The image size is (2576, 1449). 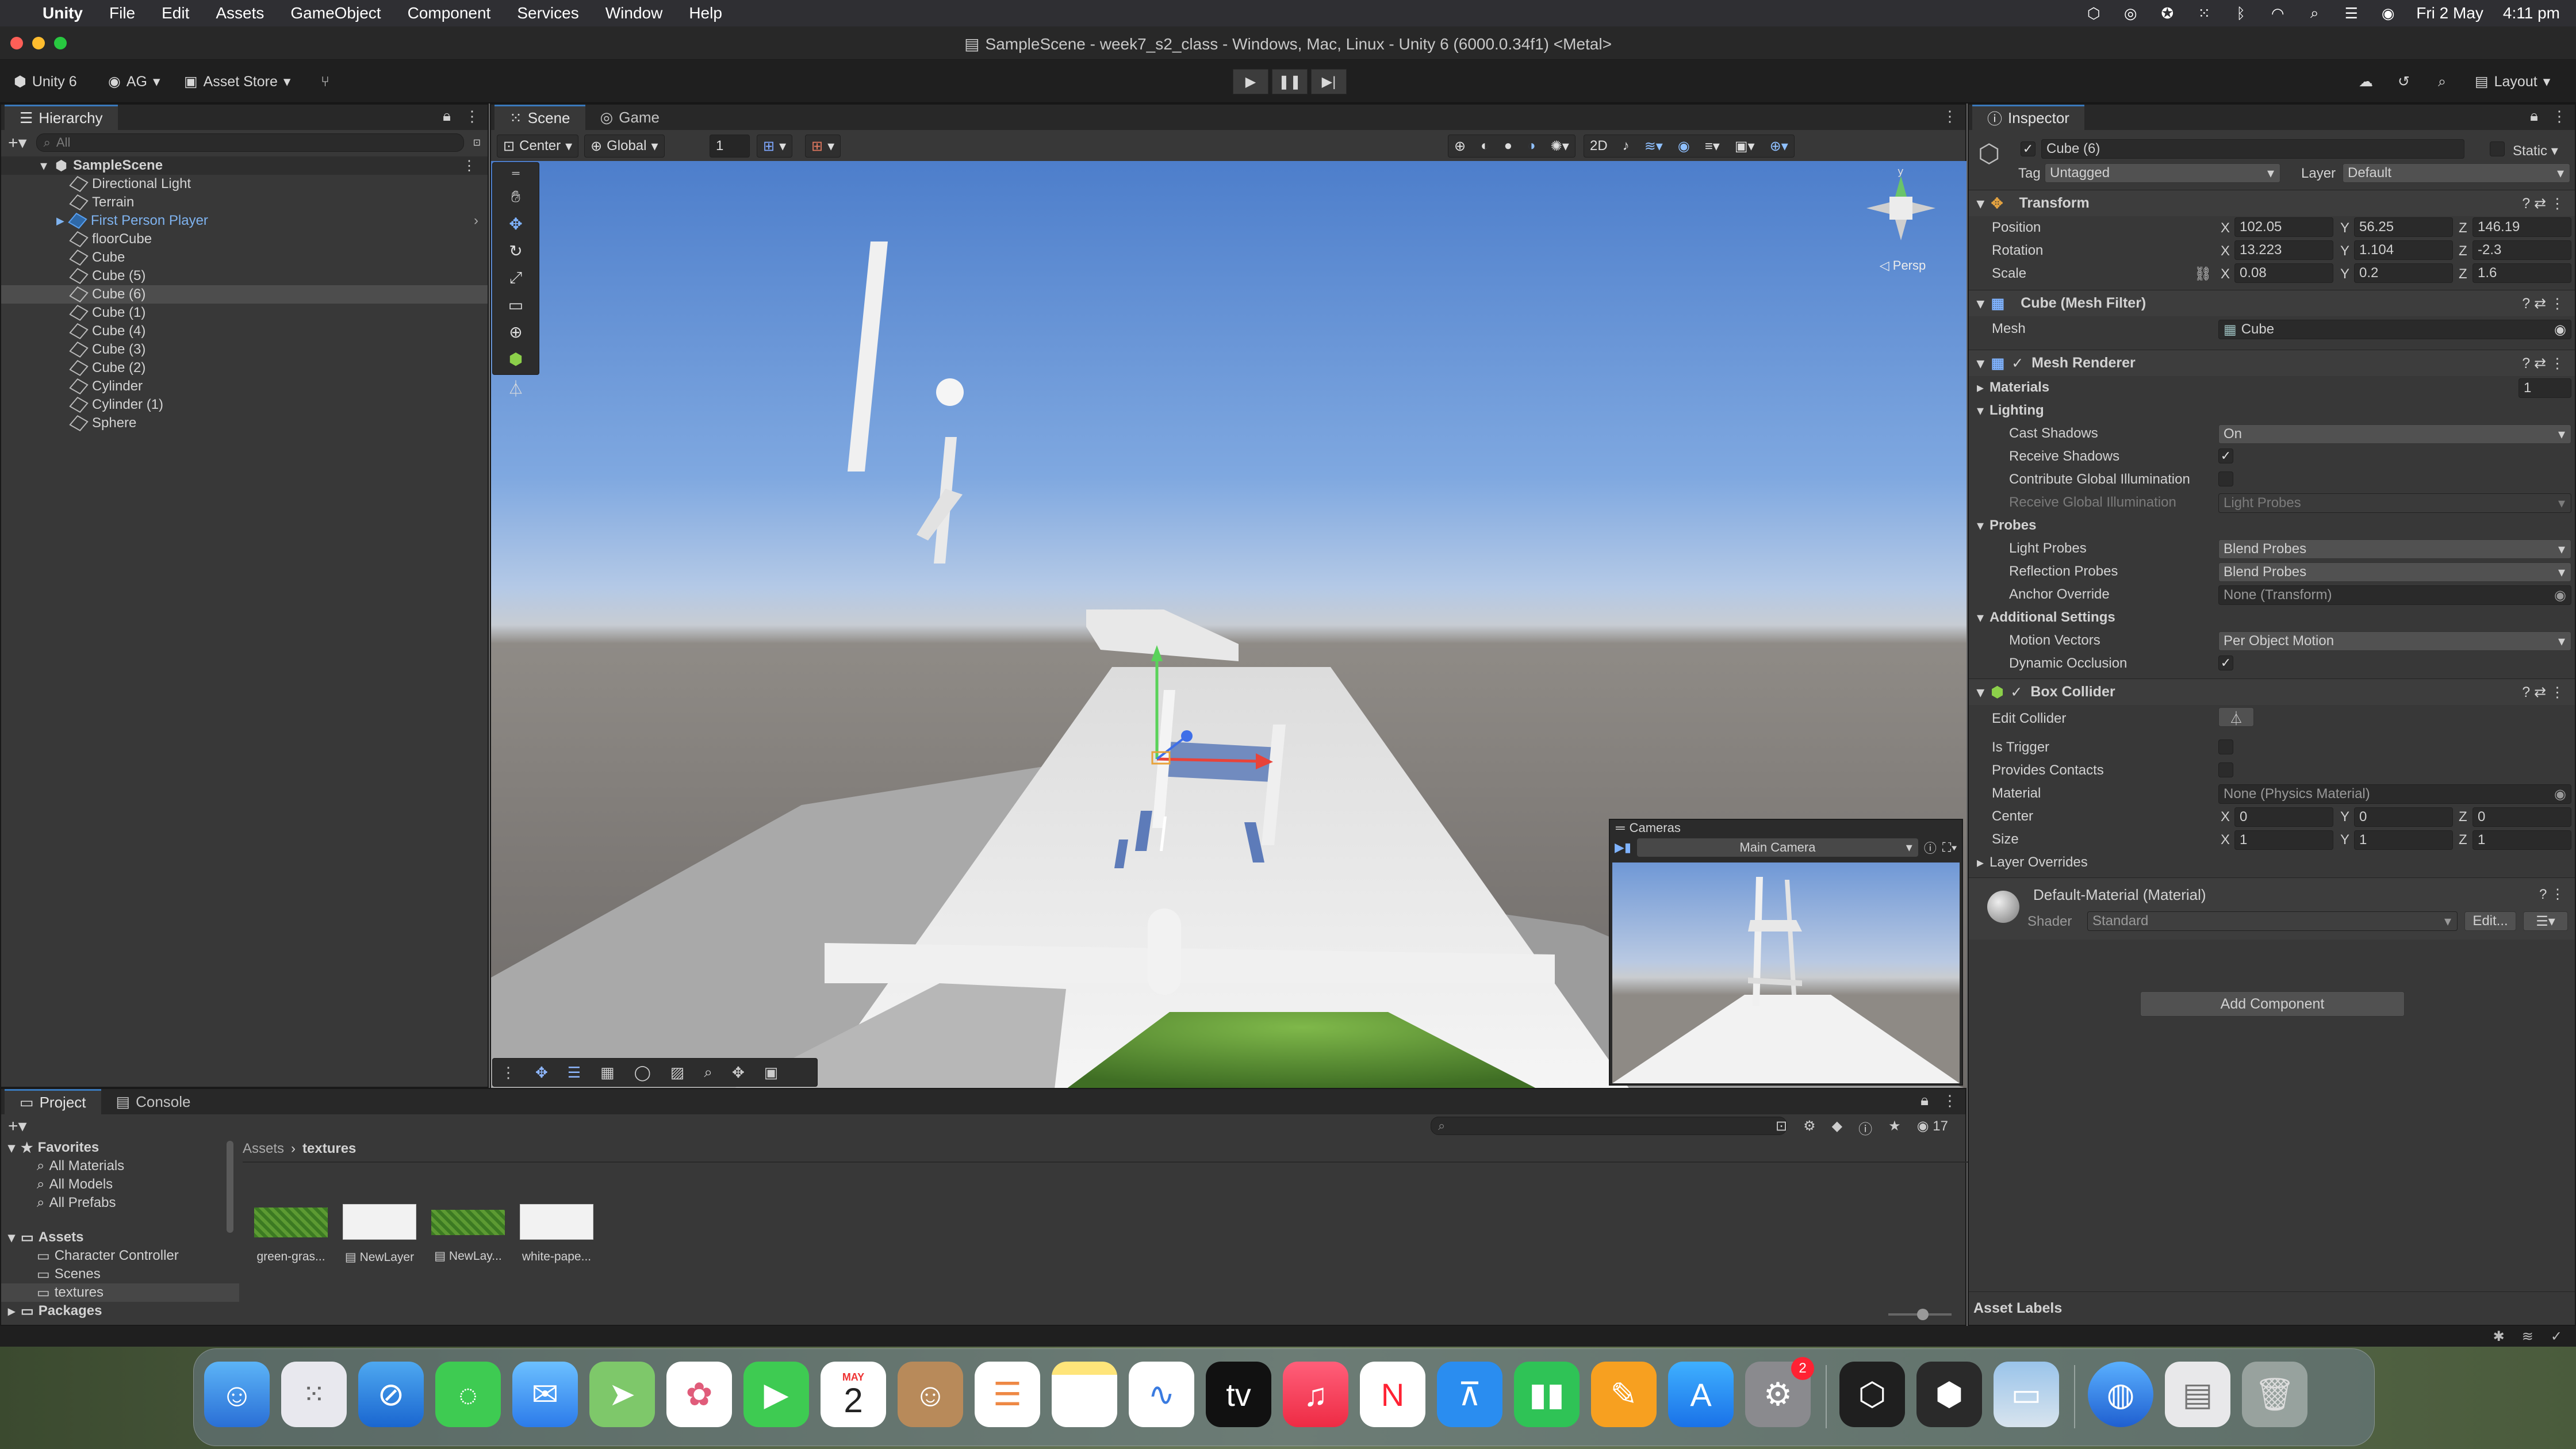 I want to click on dots-grid-icon: ⁙, so click(x=2204, y=13).